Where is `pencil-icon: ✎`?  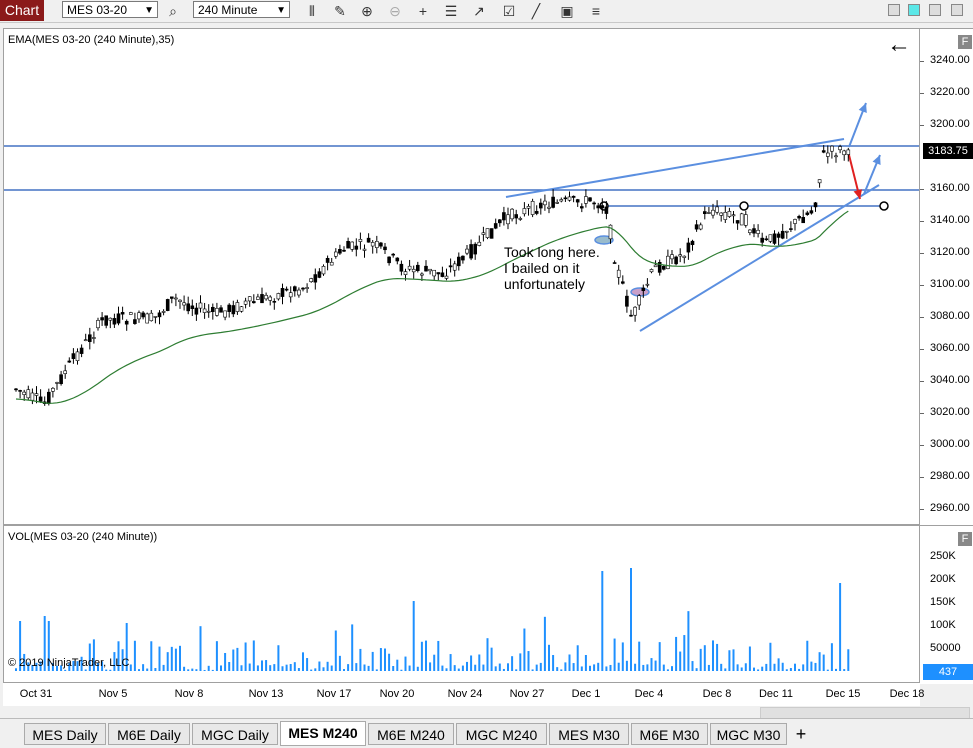
pencil-icon: ✎ is located at coordinates (340, 11).